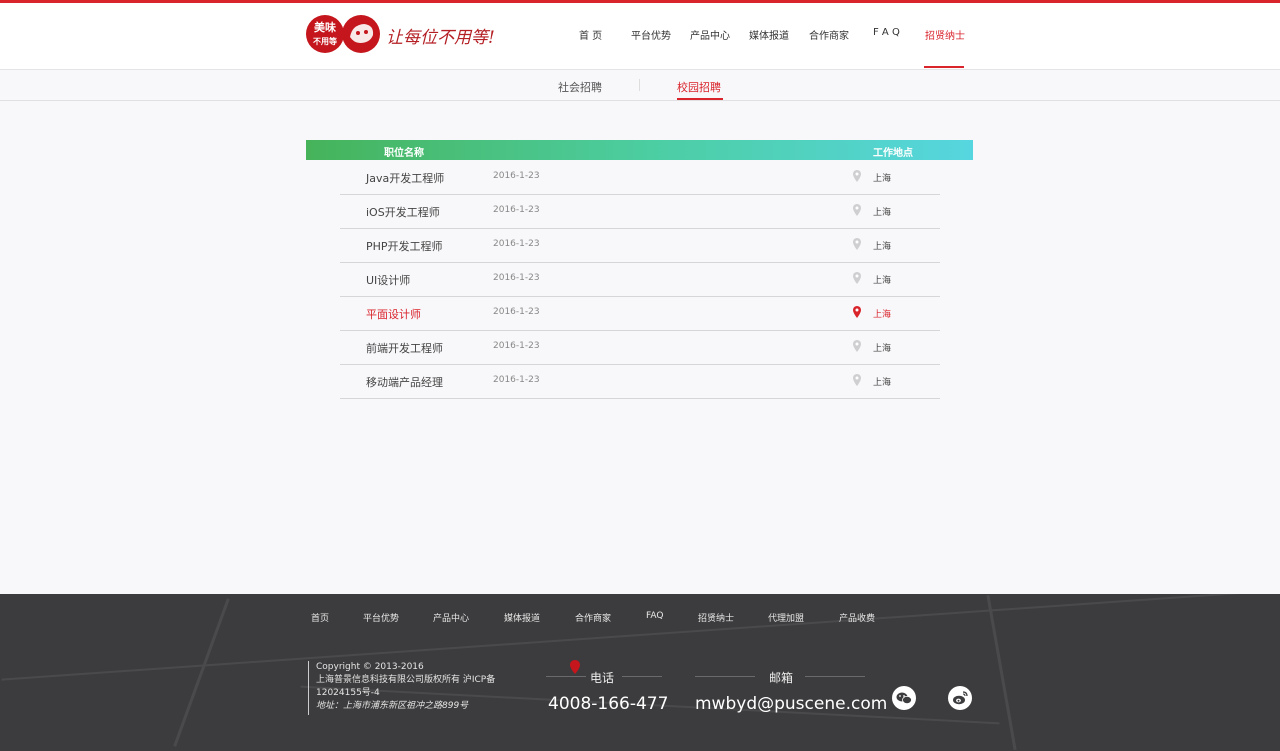 The width and height of the screenshot is (1280, 751). What do you see at coordinates (639, 150) in the screenshot?
I see `table-header: 职位名称 工作地点` at bounding box center [639, 150].